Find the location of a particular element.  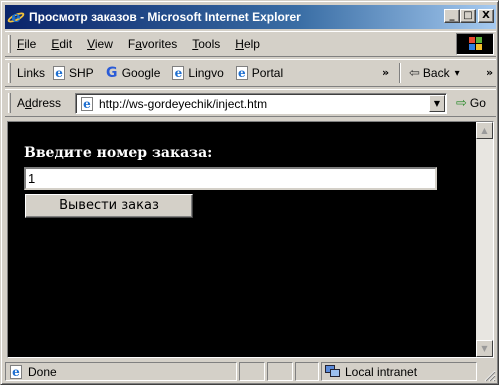

windows-logo-icon is located at coordinates (476, 44).